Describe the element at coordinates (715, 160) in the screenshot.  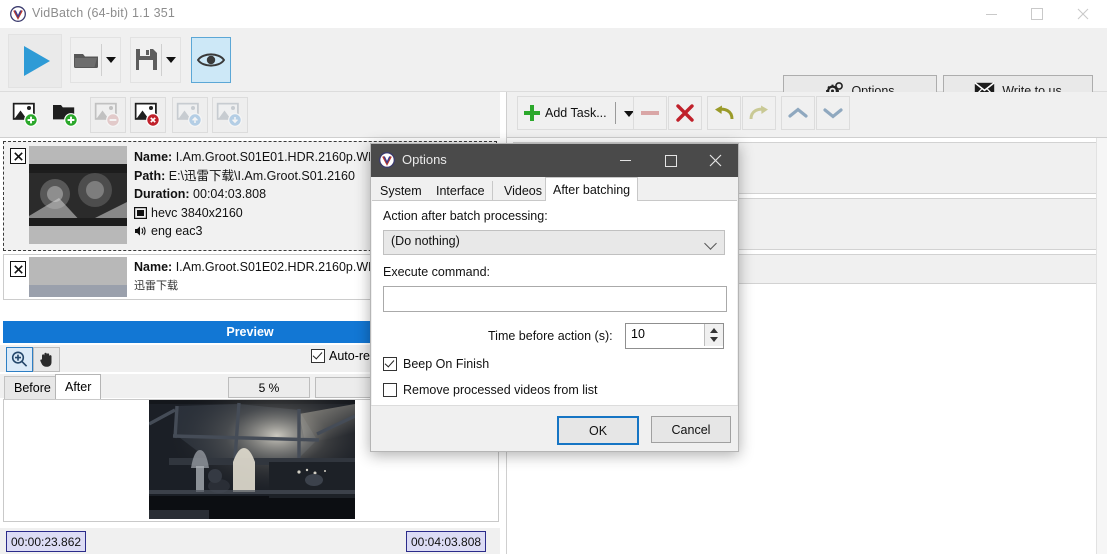
I see `dialog-close-button` at that location.